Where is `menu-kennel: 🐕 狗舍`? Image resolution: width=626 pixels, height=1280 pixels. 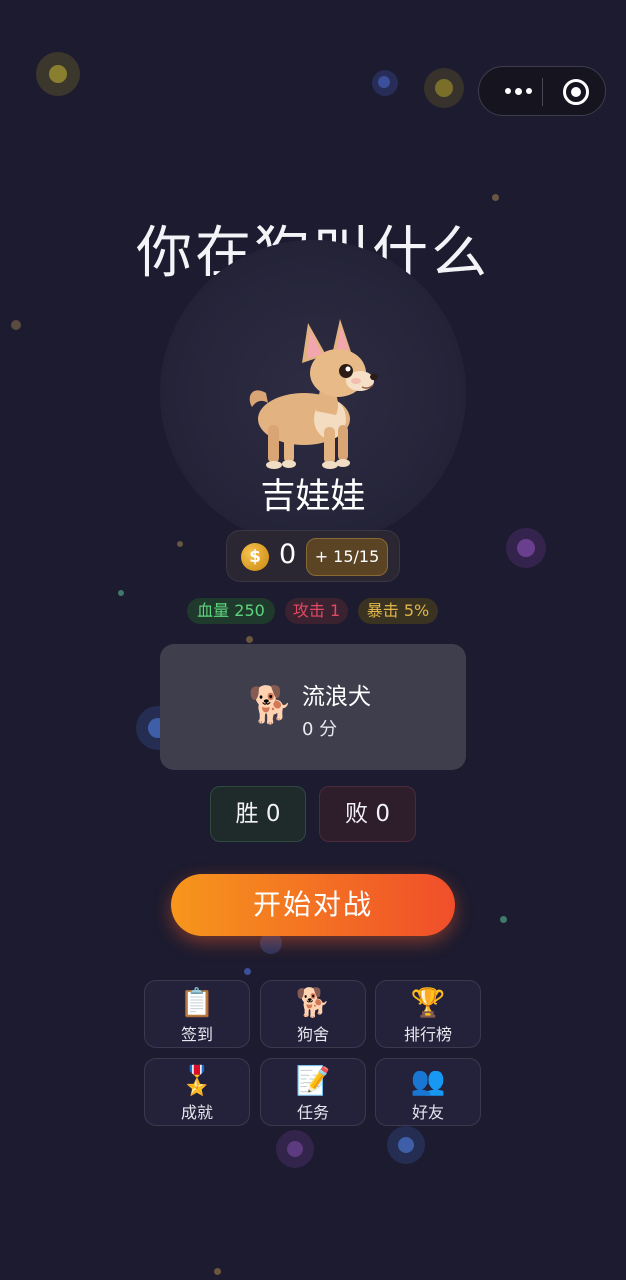 menu-kennel: 🐕 狗舍 is located at coordinates (313, 1014).